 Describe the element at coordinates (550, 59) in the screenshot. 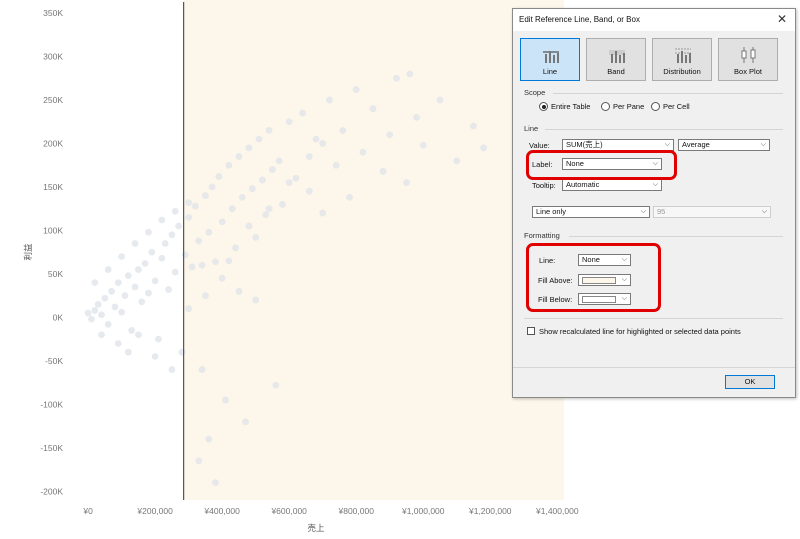

I see `type-line-button: Line` at that location.